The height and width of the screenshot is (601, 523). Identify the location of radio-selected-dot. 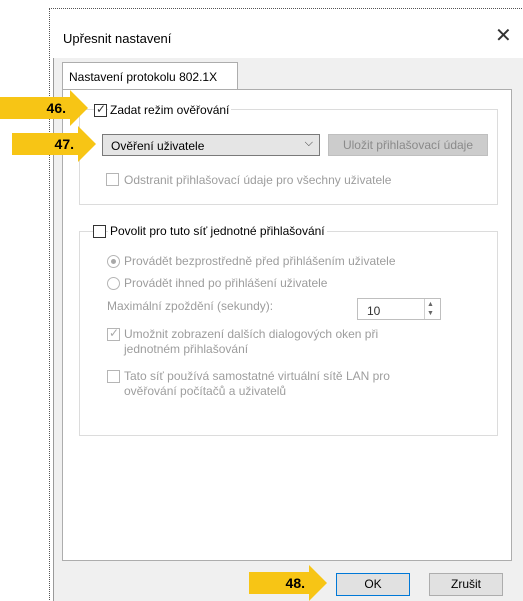
(113, 261).